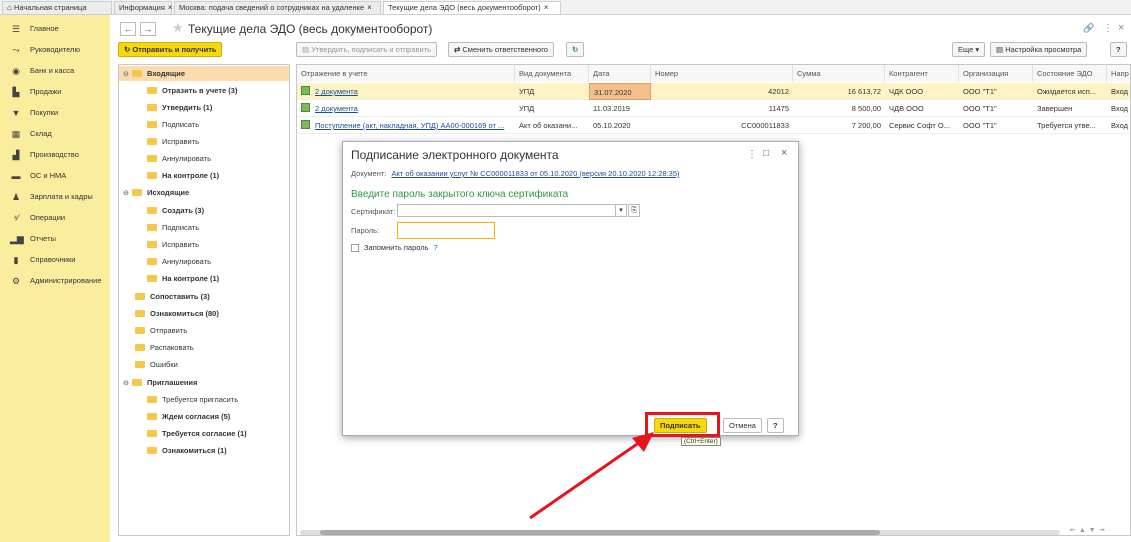 The height and width of the screenshot is (542, 1131). I want to click on column-header: Сумма, so click(839, 73).